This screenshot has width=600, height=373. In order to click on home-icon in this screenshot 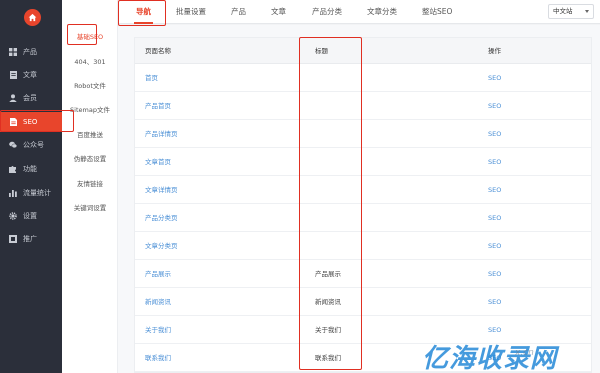, I will do `click(32, 17)`.